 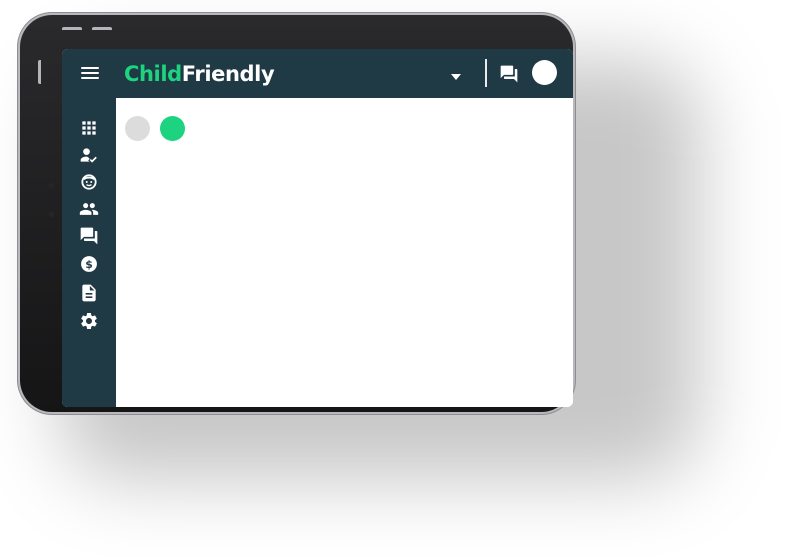 What do you see at coordinates (89, 128) in the screenshot?
I see `apps-grid-icon` at bounding box center [89, 128].